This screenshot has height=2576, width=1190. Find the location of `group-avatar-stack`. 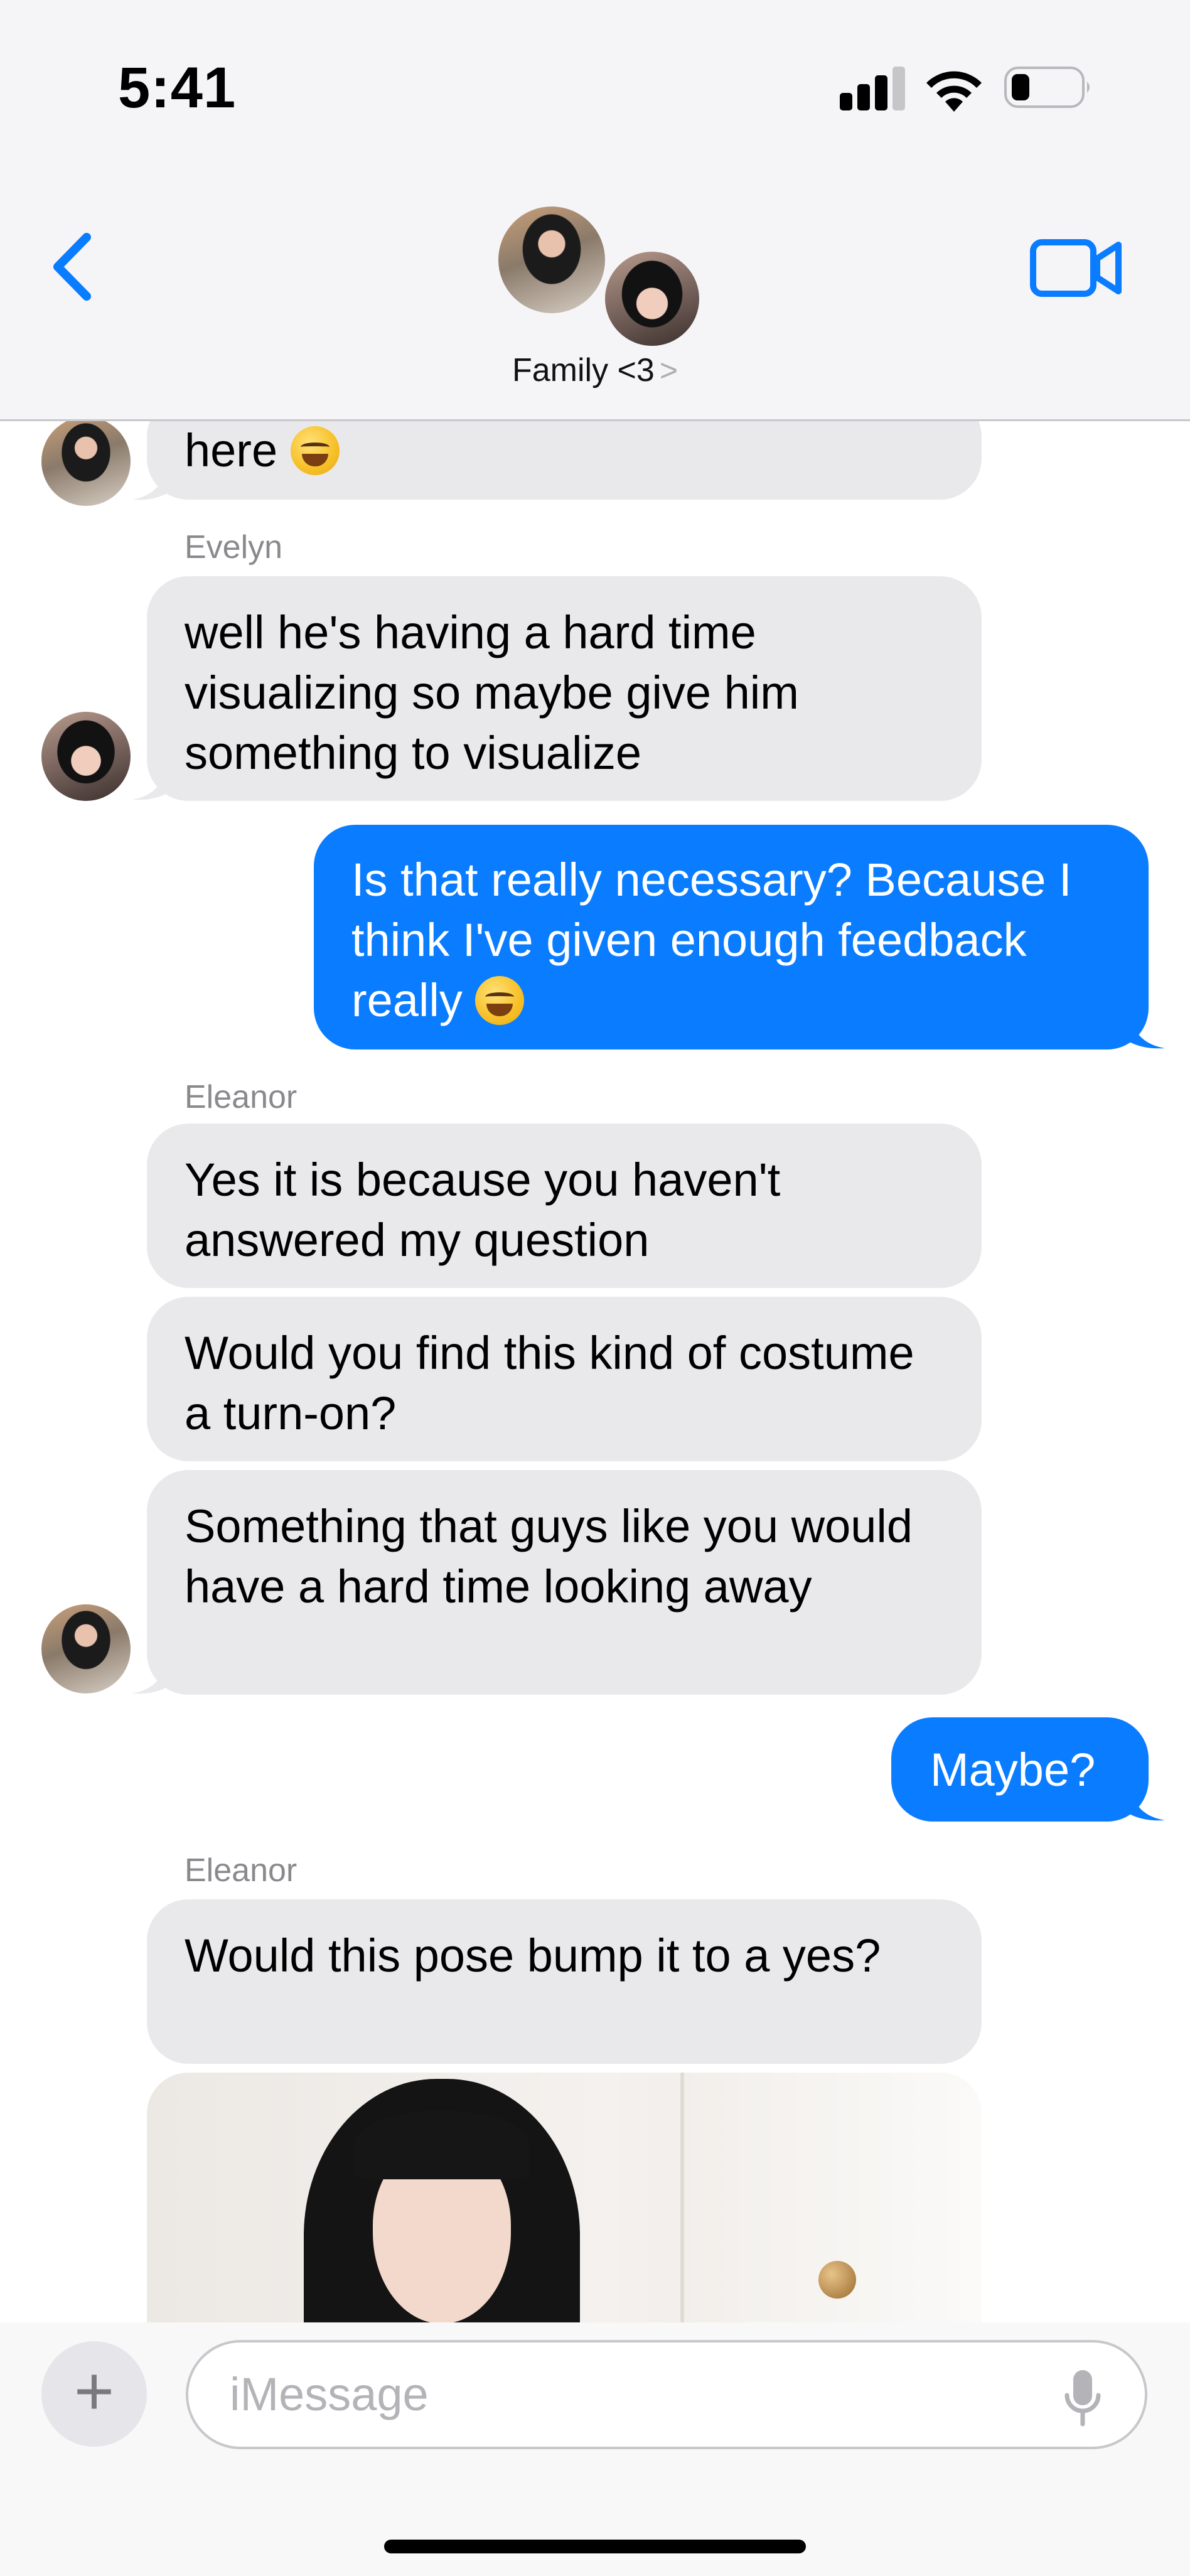

group-avatar-stack is located at coordinates (599, 276).